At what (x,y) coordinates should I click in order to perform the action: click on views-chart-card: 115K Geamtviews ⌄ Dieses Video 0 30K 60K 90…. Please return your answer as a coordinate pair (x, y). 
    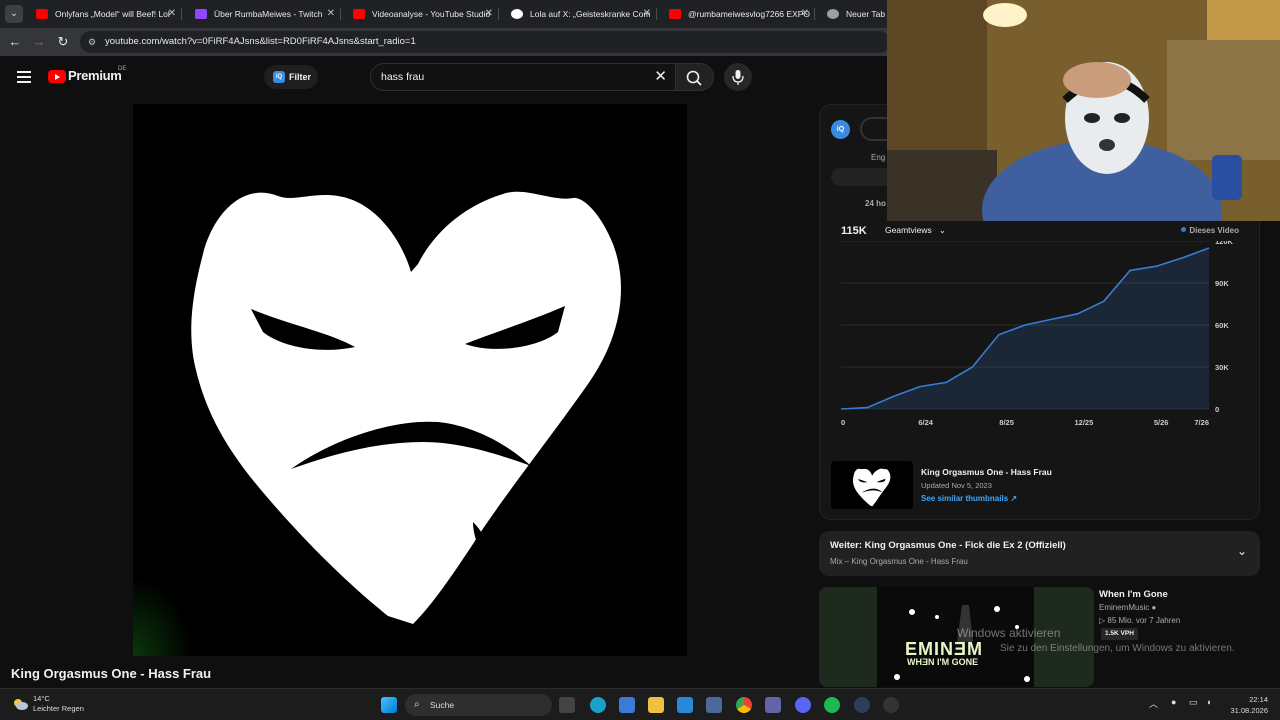
    Looking at the image, I should click on (1040, 333).